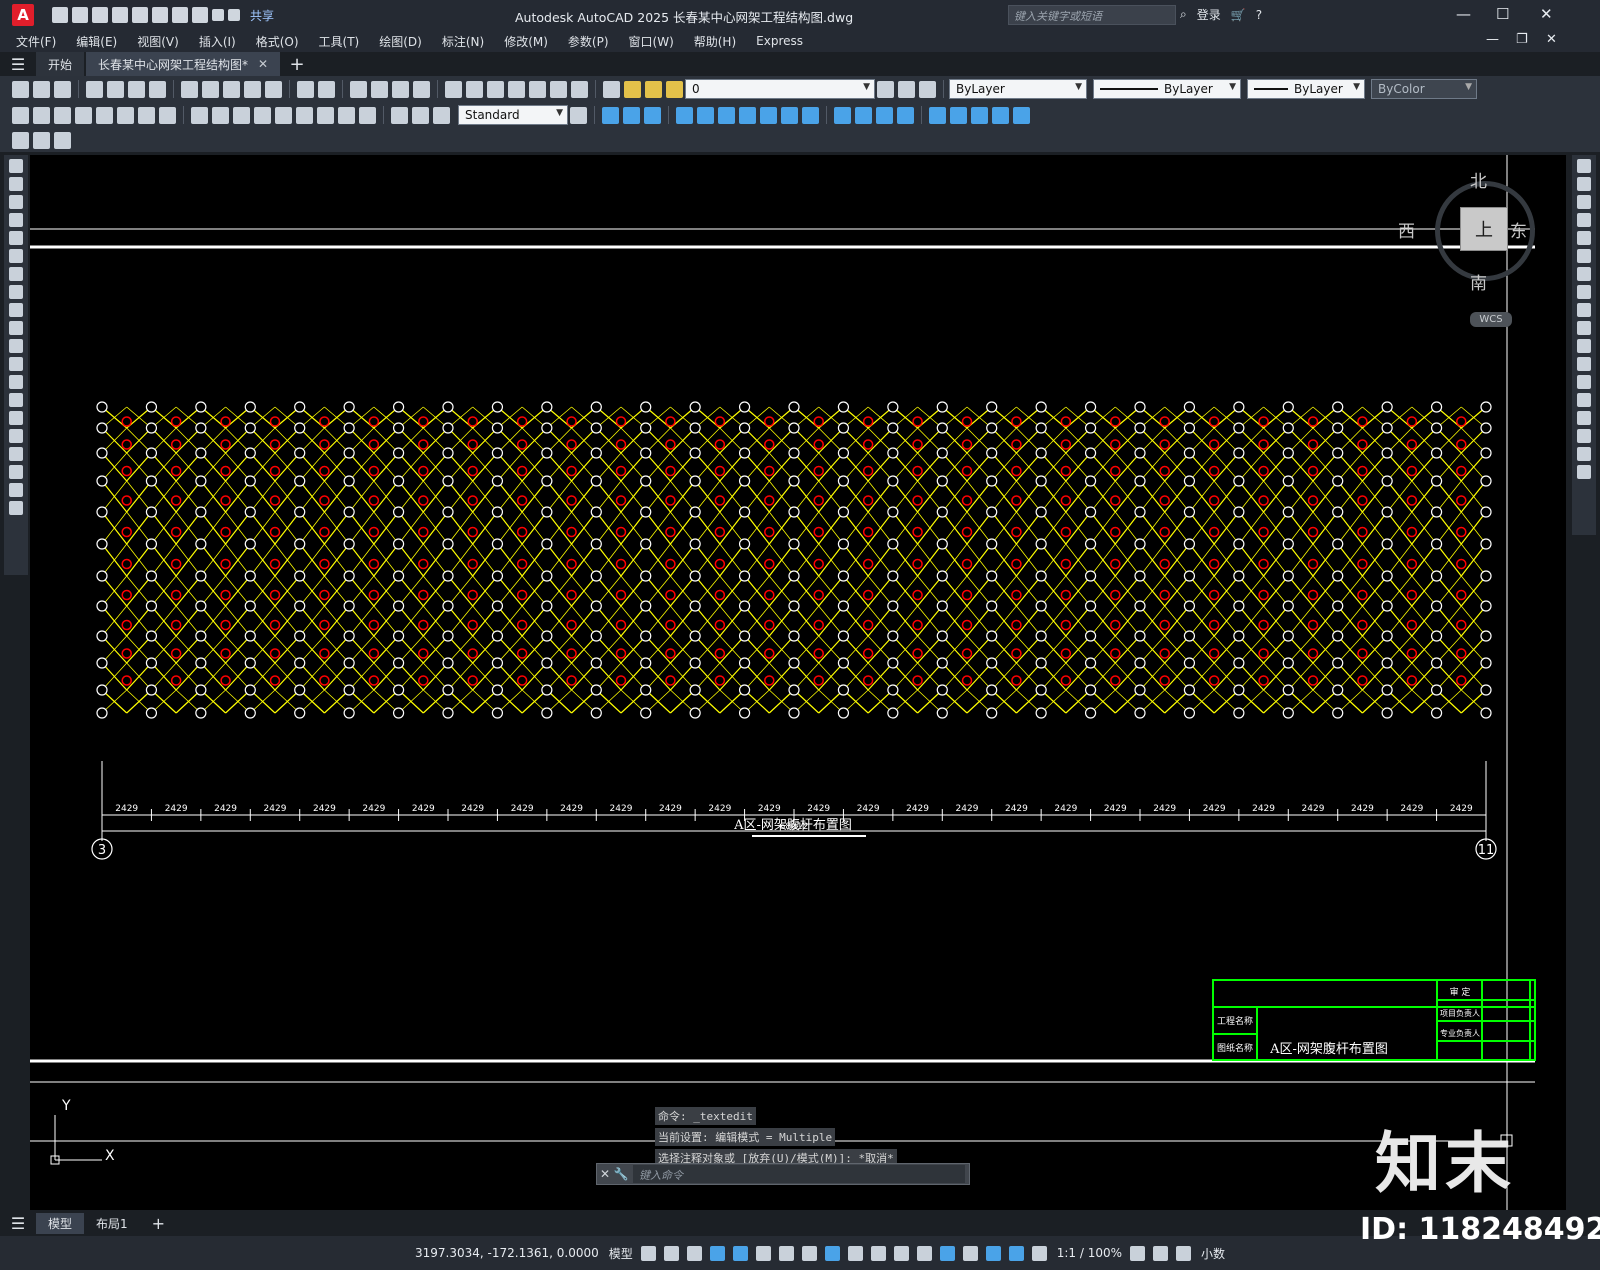  I want to click on transparency-icon, so click(878, 1253).